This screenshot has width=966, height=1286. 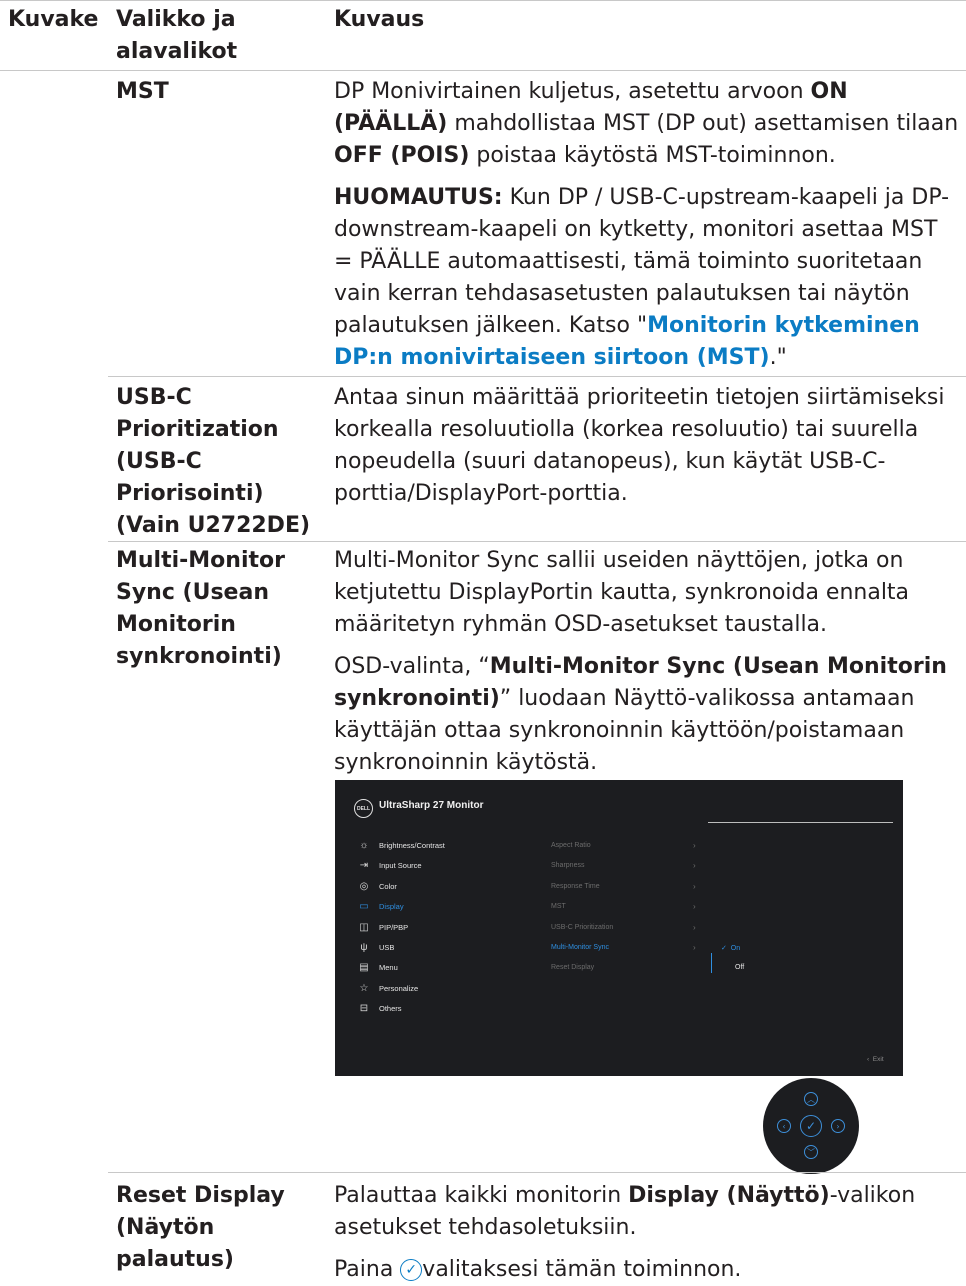 What do you see at coordinates (580, 947) in the screenshot?
I see `osd-sub-multi-monitor-sync: Multi-Monitor Sync` at bounding box center [580, 947].